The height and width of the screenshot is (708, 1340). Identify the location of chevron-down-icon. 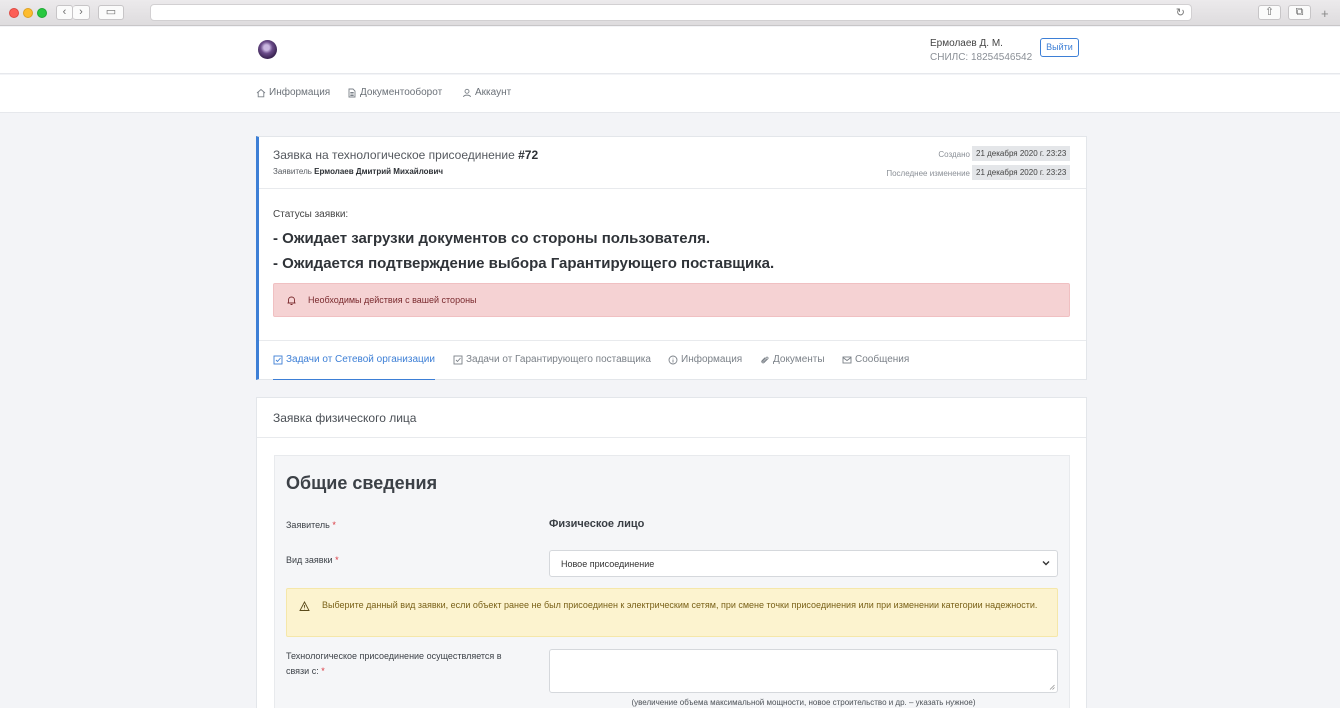
(1046, 563).